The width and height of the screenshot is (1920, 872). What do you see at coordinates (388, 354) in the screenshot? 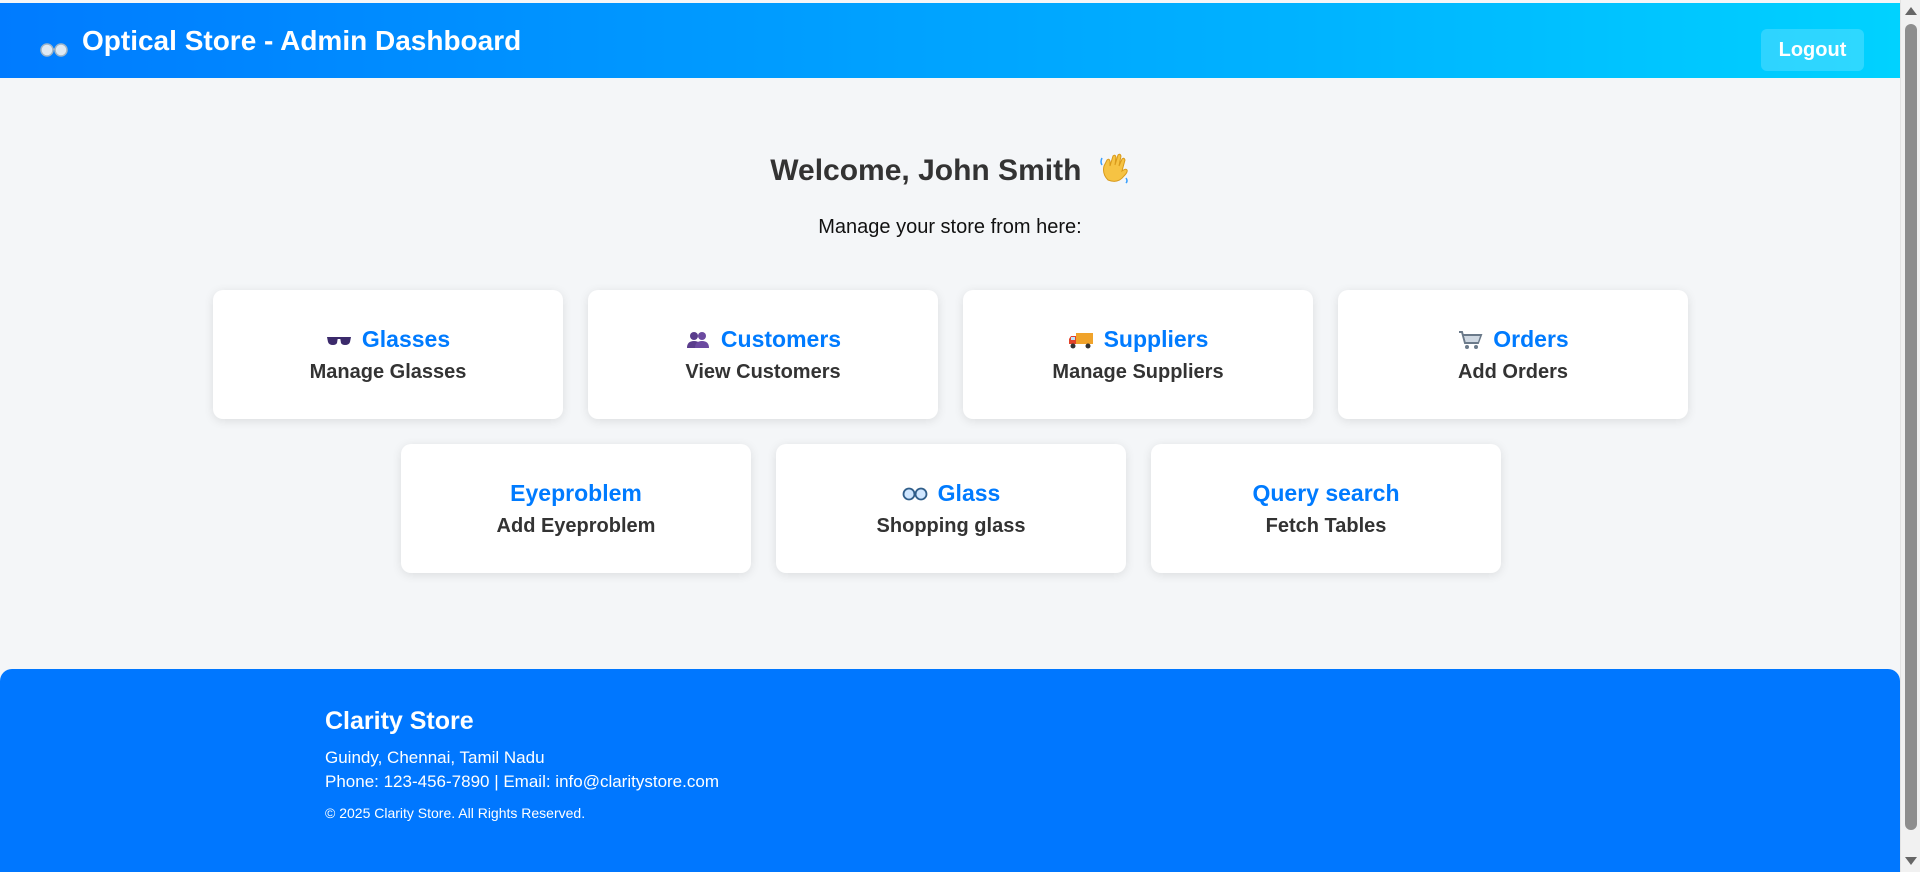
I see `card-glasses: Glasses Manage Glasses` at bounding box center [388, 354].